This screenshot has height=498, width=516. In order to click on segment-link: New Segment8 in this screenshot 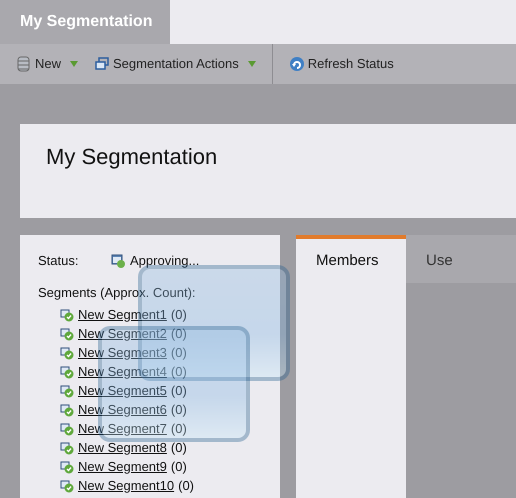, I will do `click(122, 448)`.